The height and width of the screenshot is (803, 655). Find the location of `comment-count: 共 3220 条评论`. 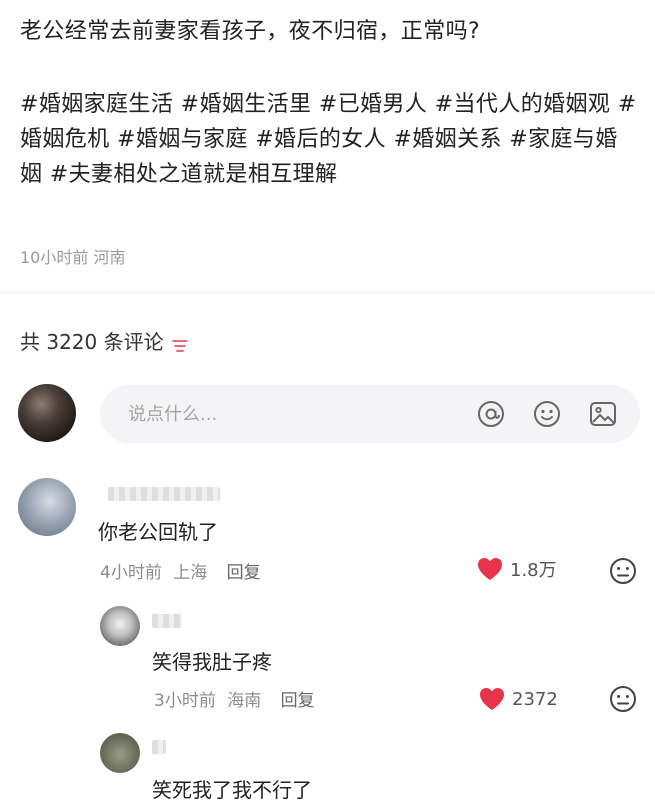

comment-count: 共 3220 条评论 is located at coordinates (92, 342).